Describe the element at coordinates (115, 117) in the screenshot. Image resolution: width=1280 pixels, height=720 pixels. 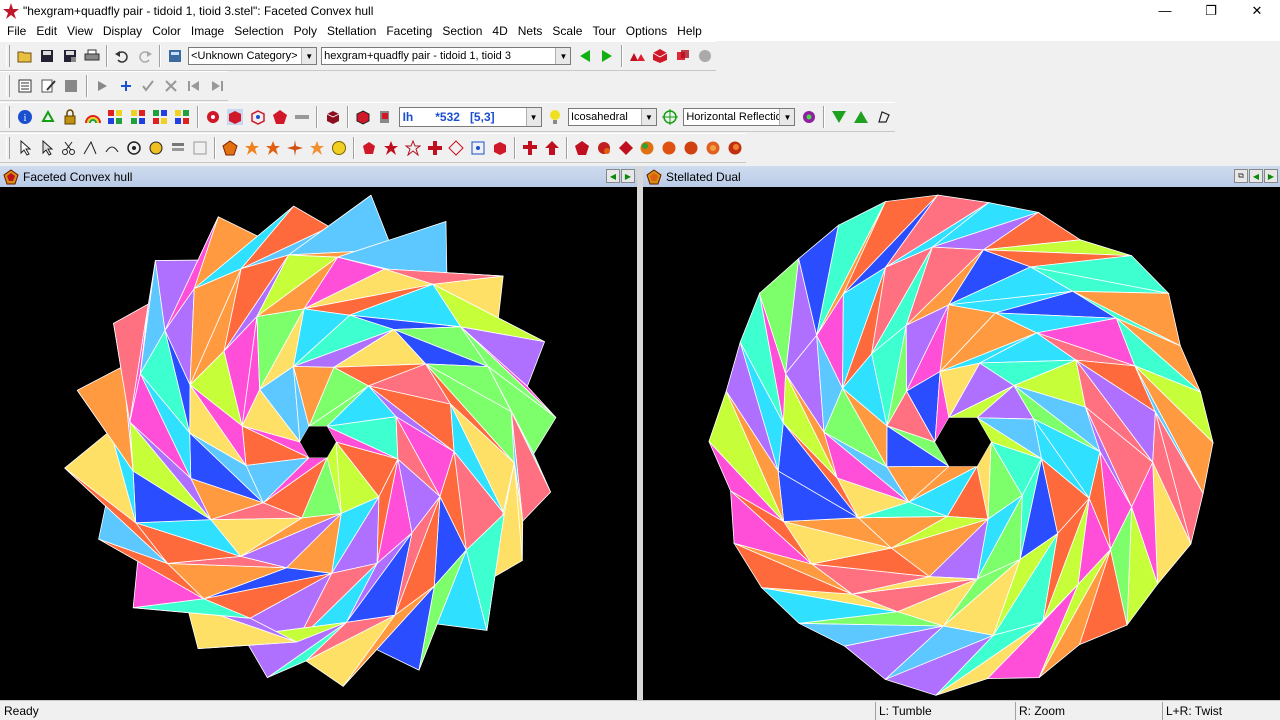
I see `color-grid-icon` at that location.